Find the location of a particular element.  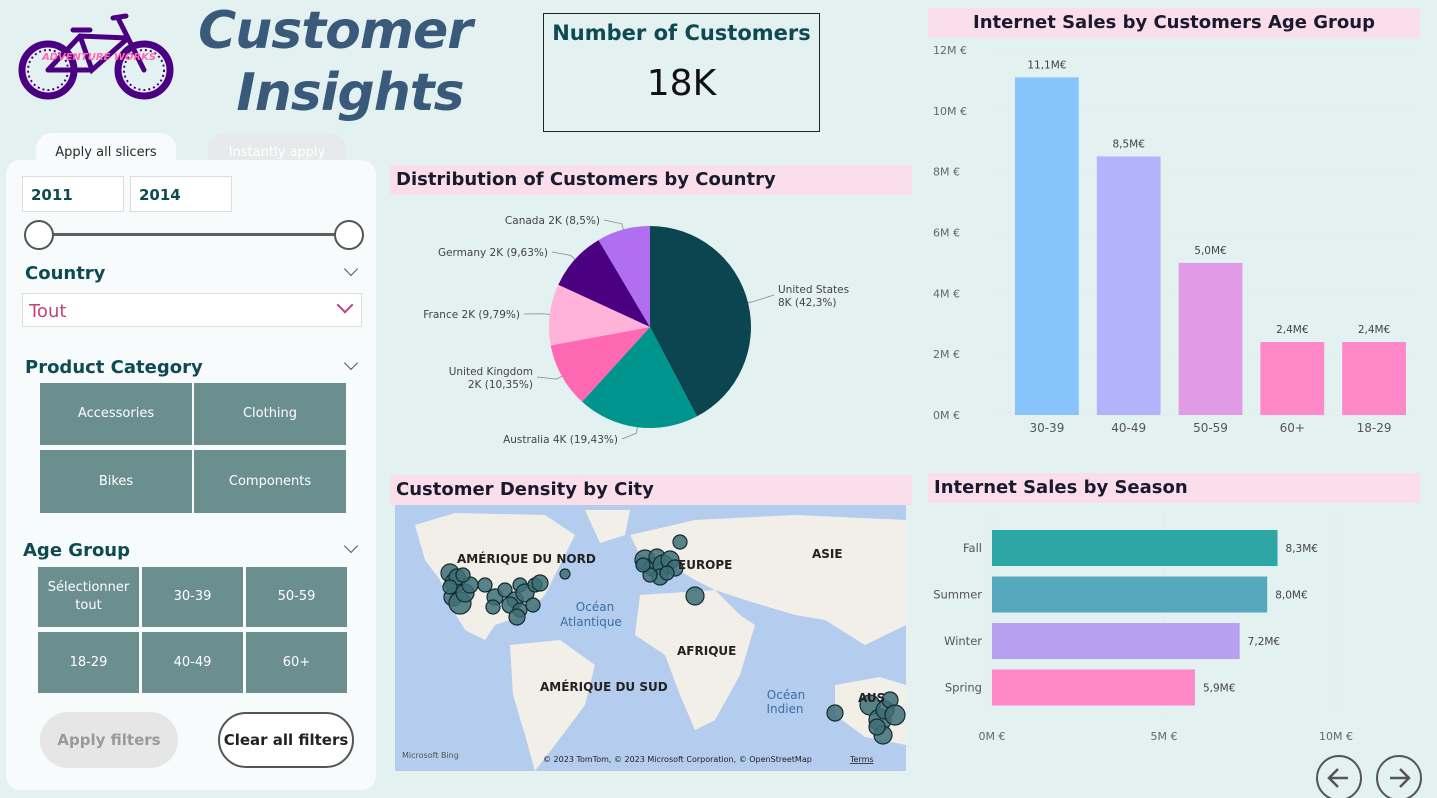

x-tick-label: 10M € is located at coordinates (1336, 736).